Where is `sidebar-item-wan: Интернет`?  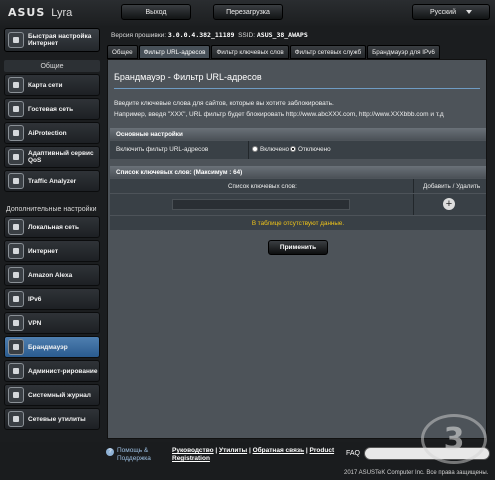 sidebar-item-wan: Интернет is located at coordinates (52, 251).